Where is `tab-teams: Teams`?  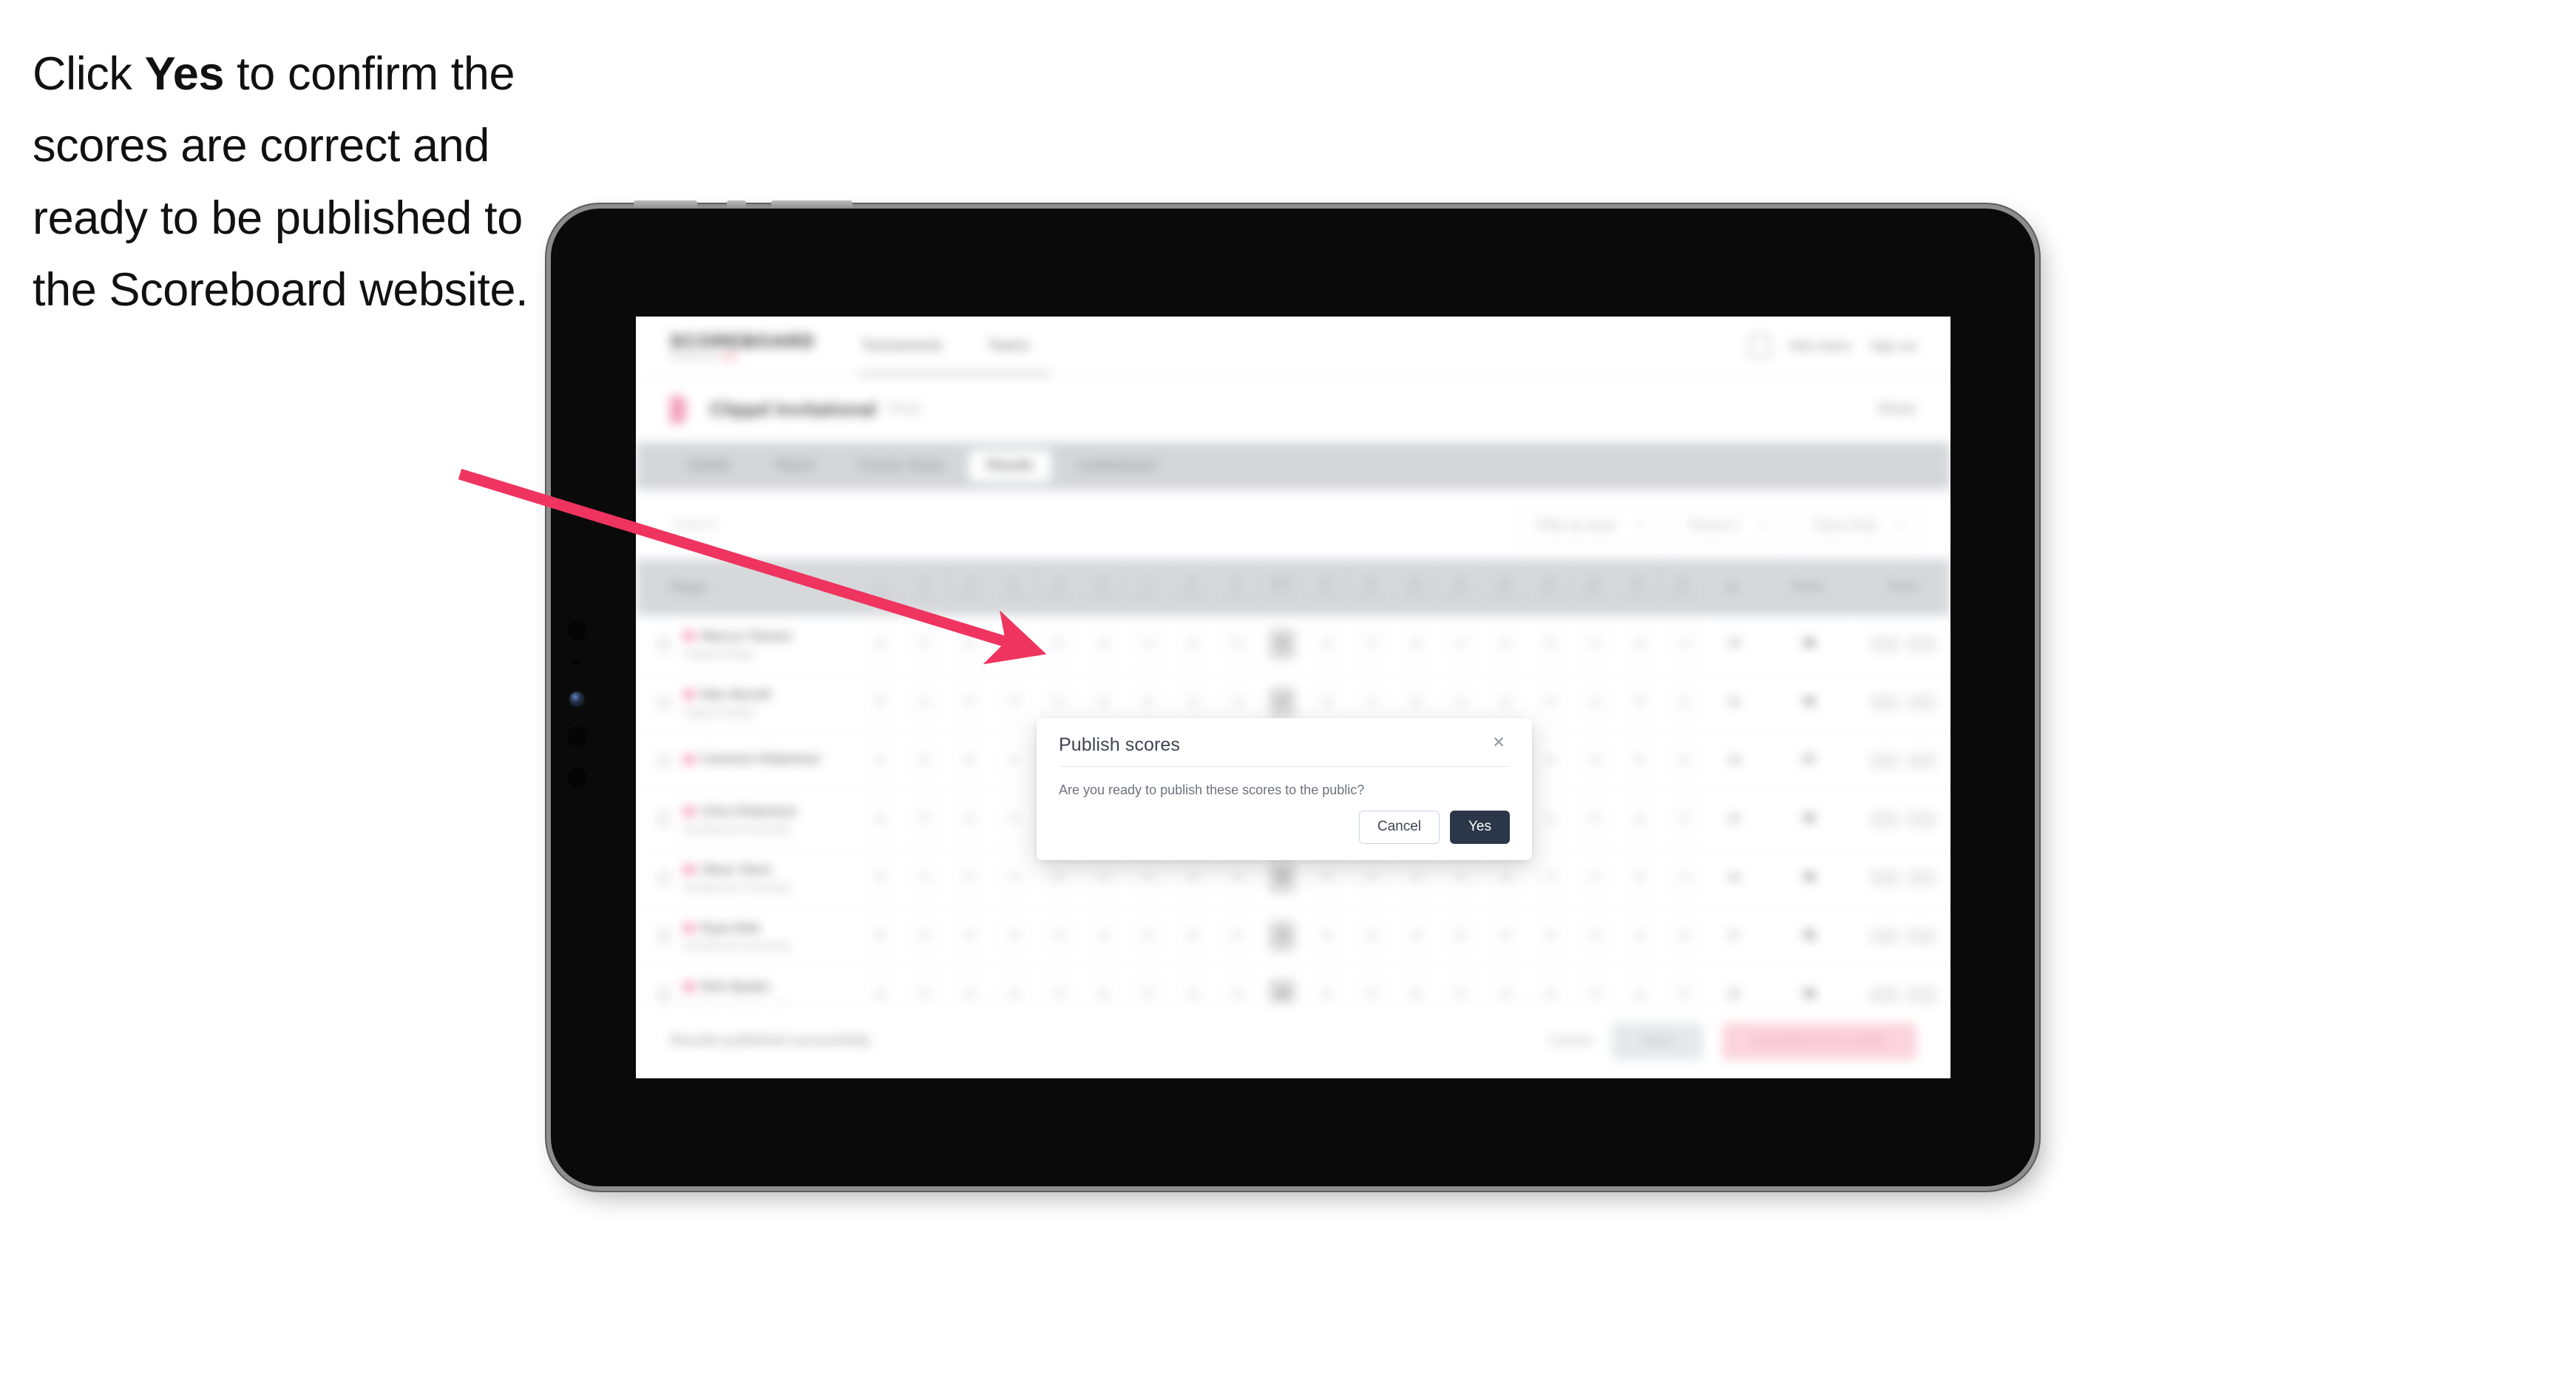
tab-teams: Teams is located at coordinates (794, 466).